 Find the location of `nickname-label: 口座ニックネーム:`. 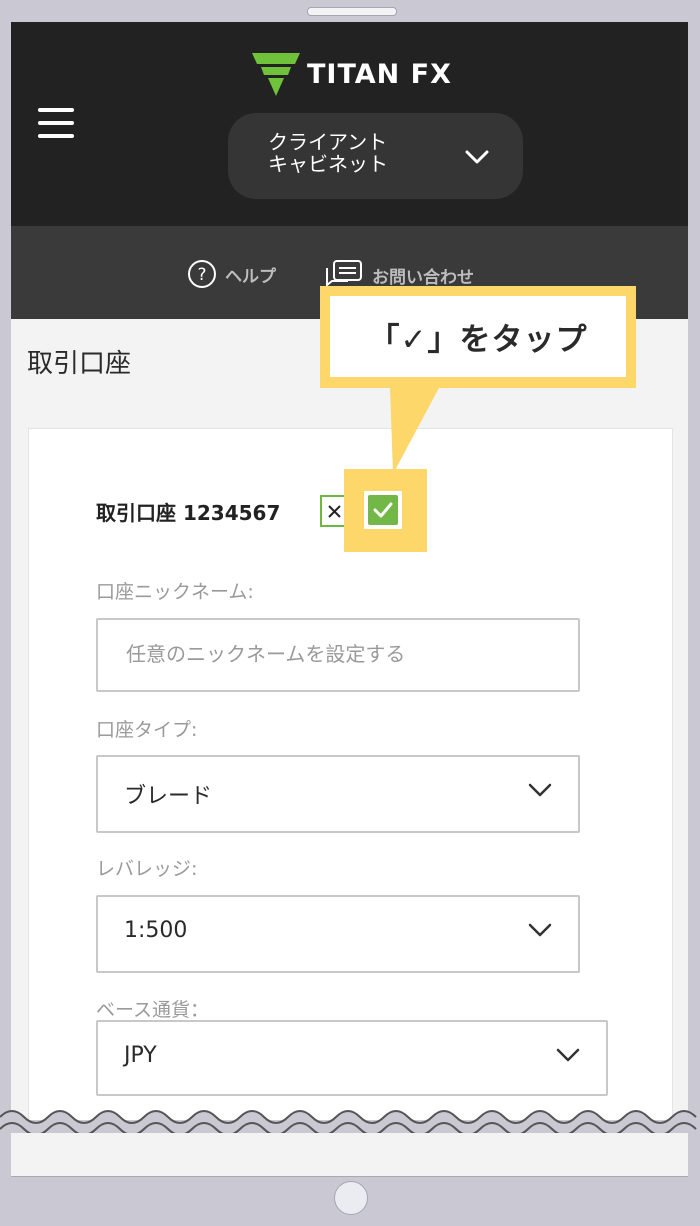

nickname-label: 口座ニックネーム: is located at coordinates (175, 592).